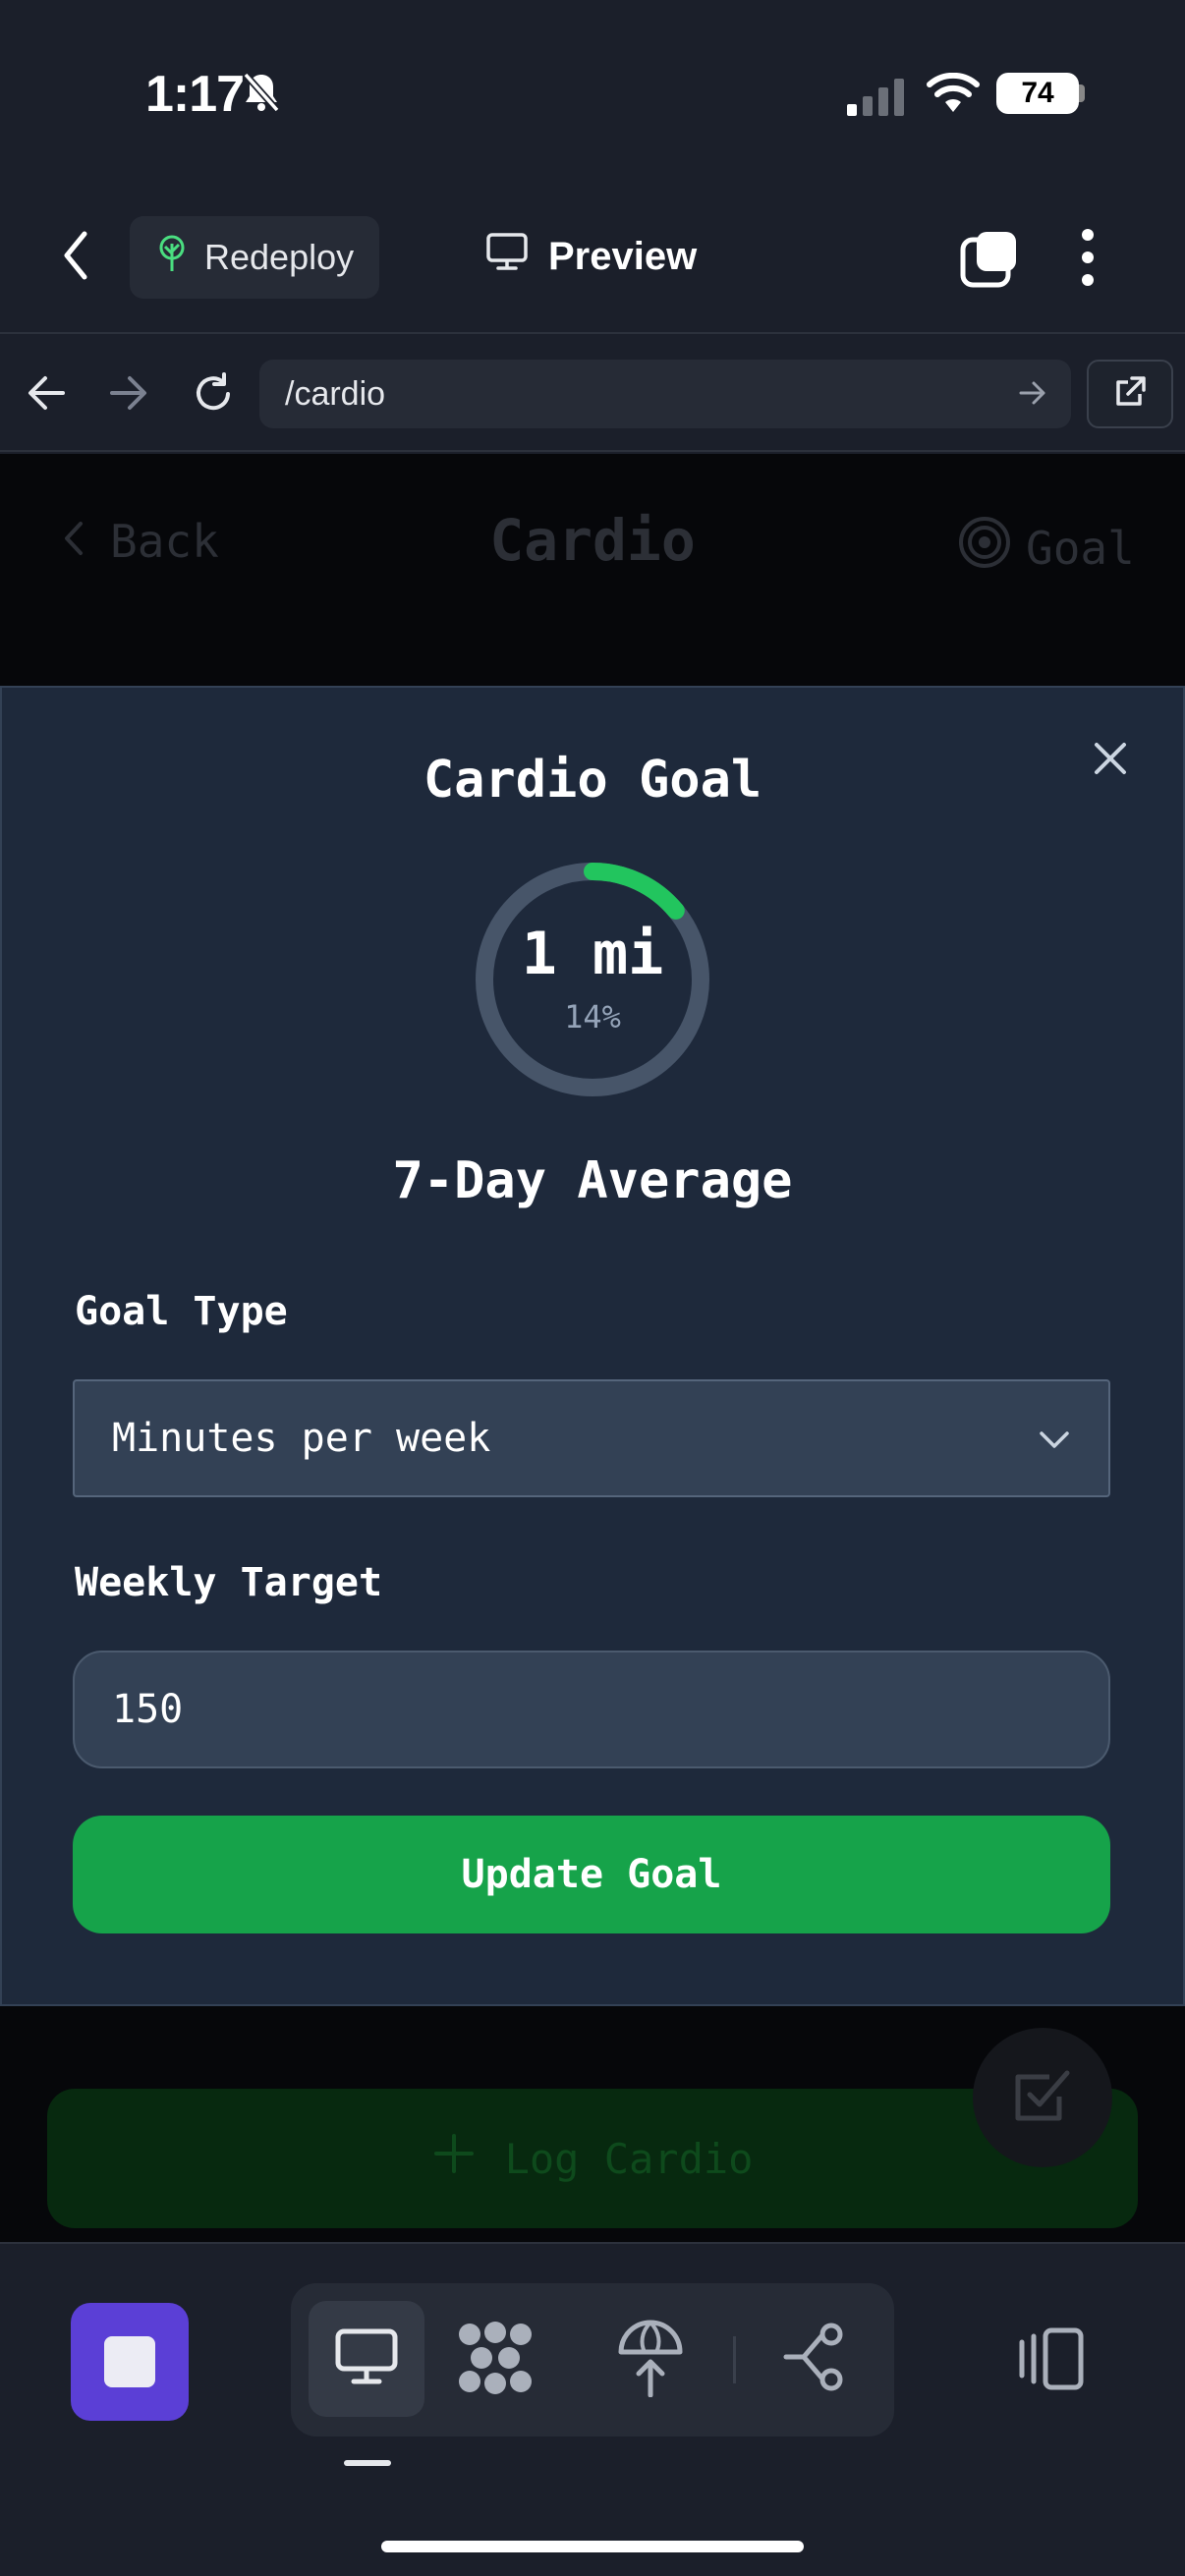 The width and height of the screenshot is (1185, 2576). I want to click on deploy-icon, so click(651, 2360).